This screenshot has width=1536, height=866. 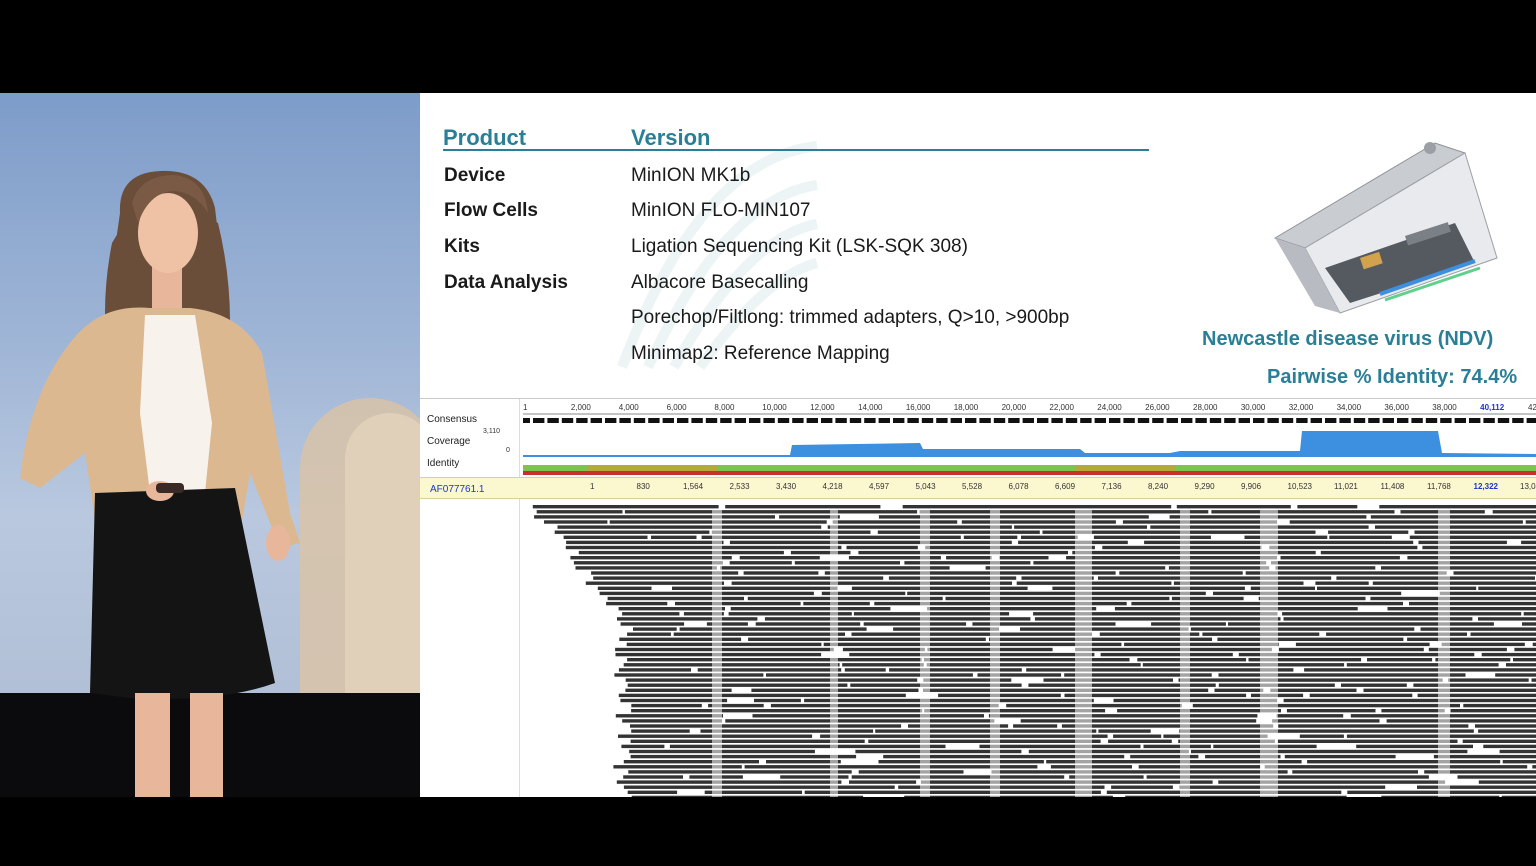 I want to click on letterbox-bottom, so click(x=768, y=831).